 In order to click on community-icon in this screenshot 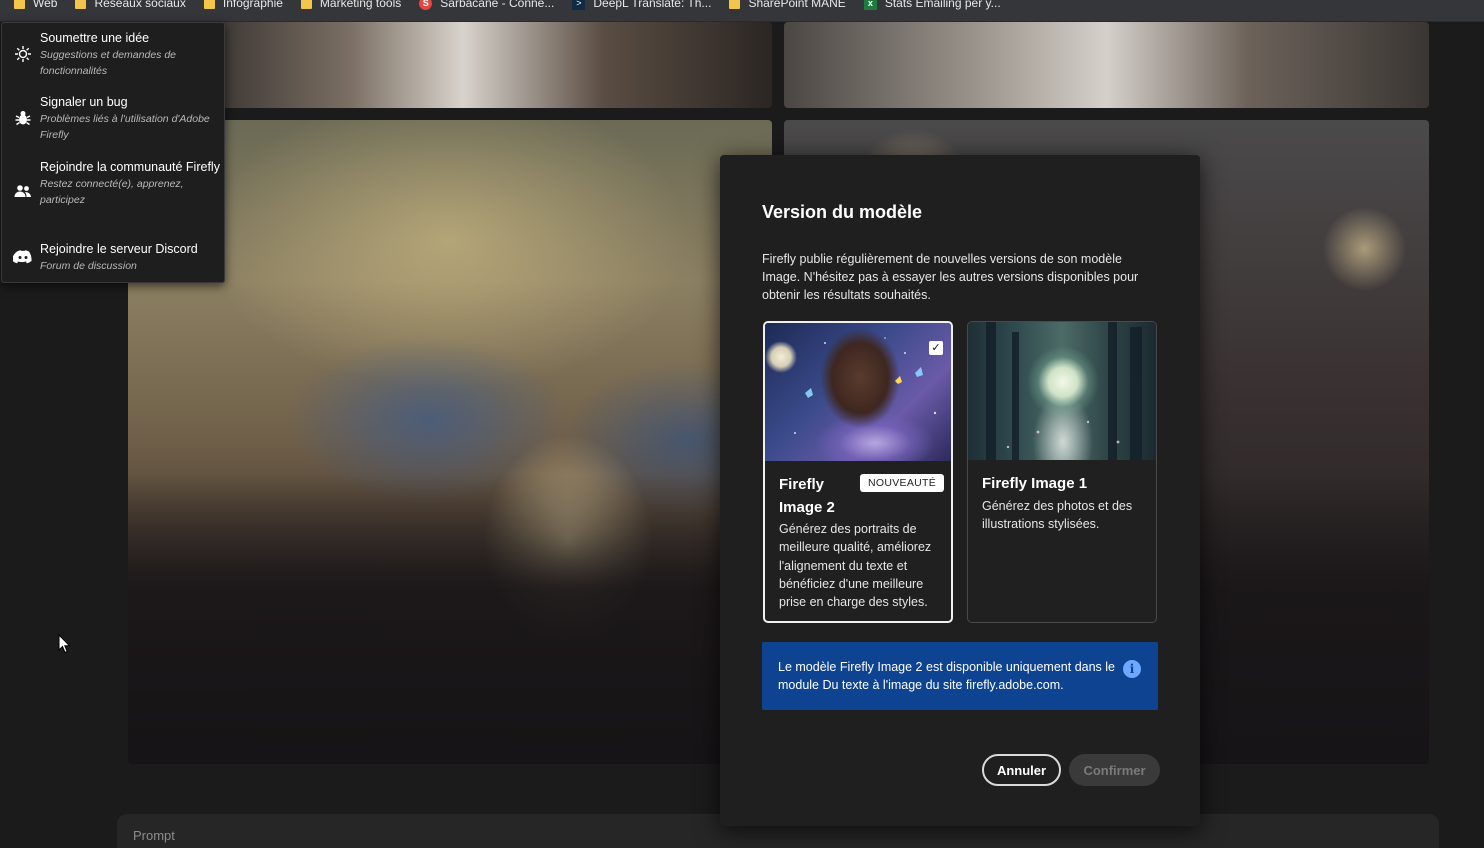, I will do `click(23, 191)`.